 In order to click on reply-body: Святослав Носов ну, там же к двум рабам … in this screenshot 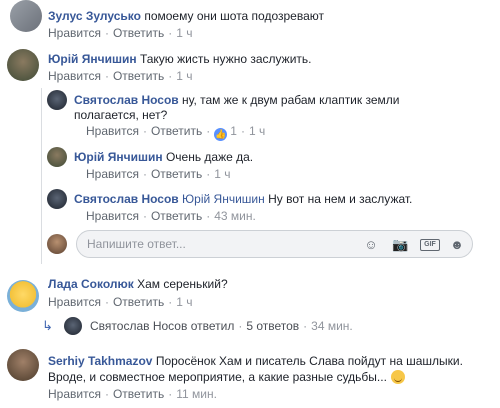, I will do `click(236, 100)`.